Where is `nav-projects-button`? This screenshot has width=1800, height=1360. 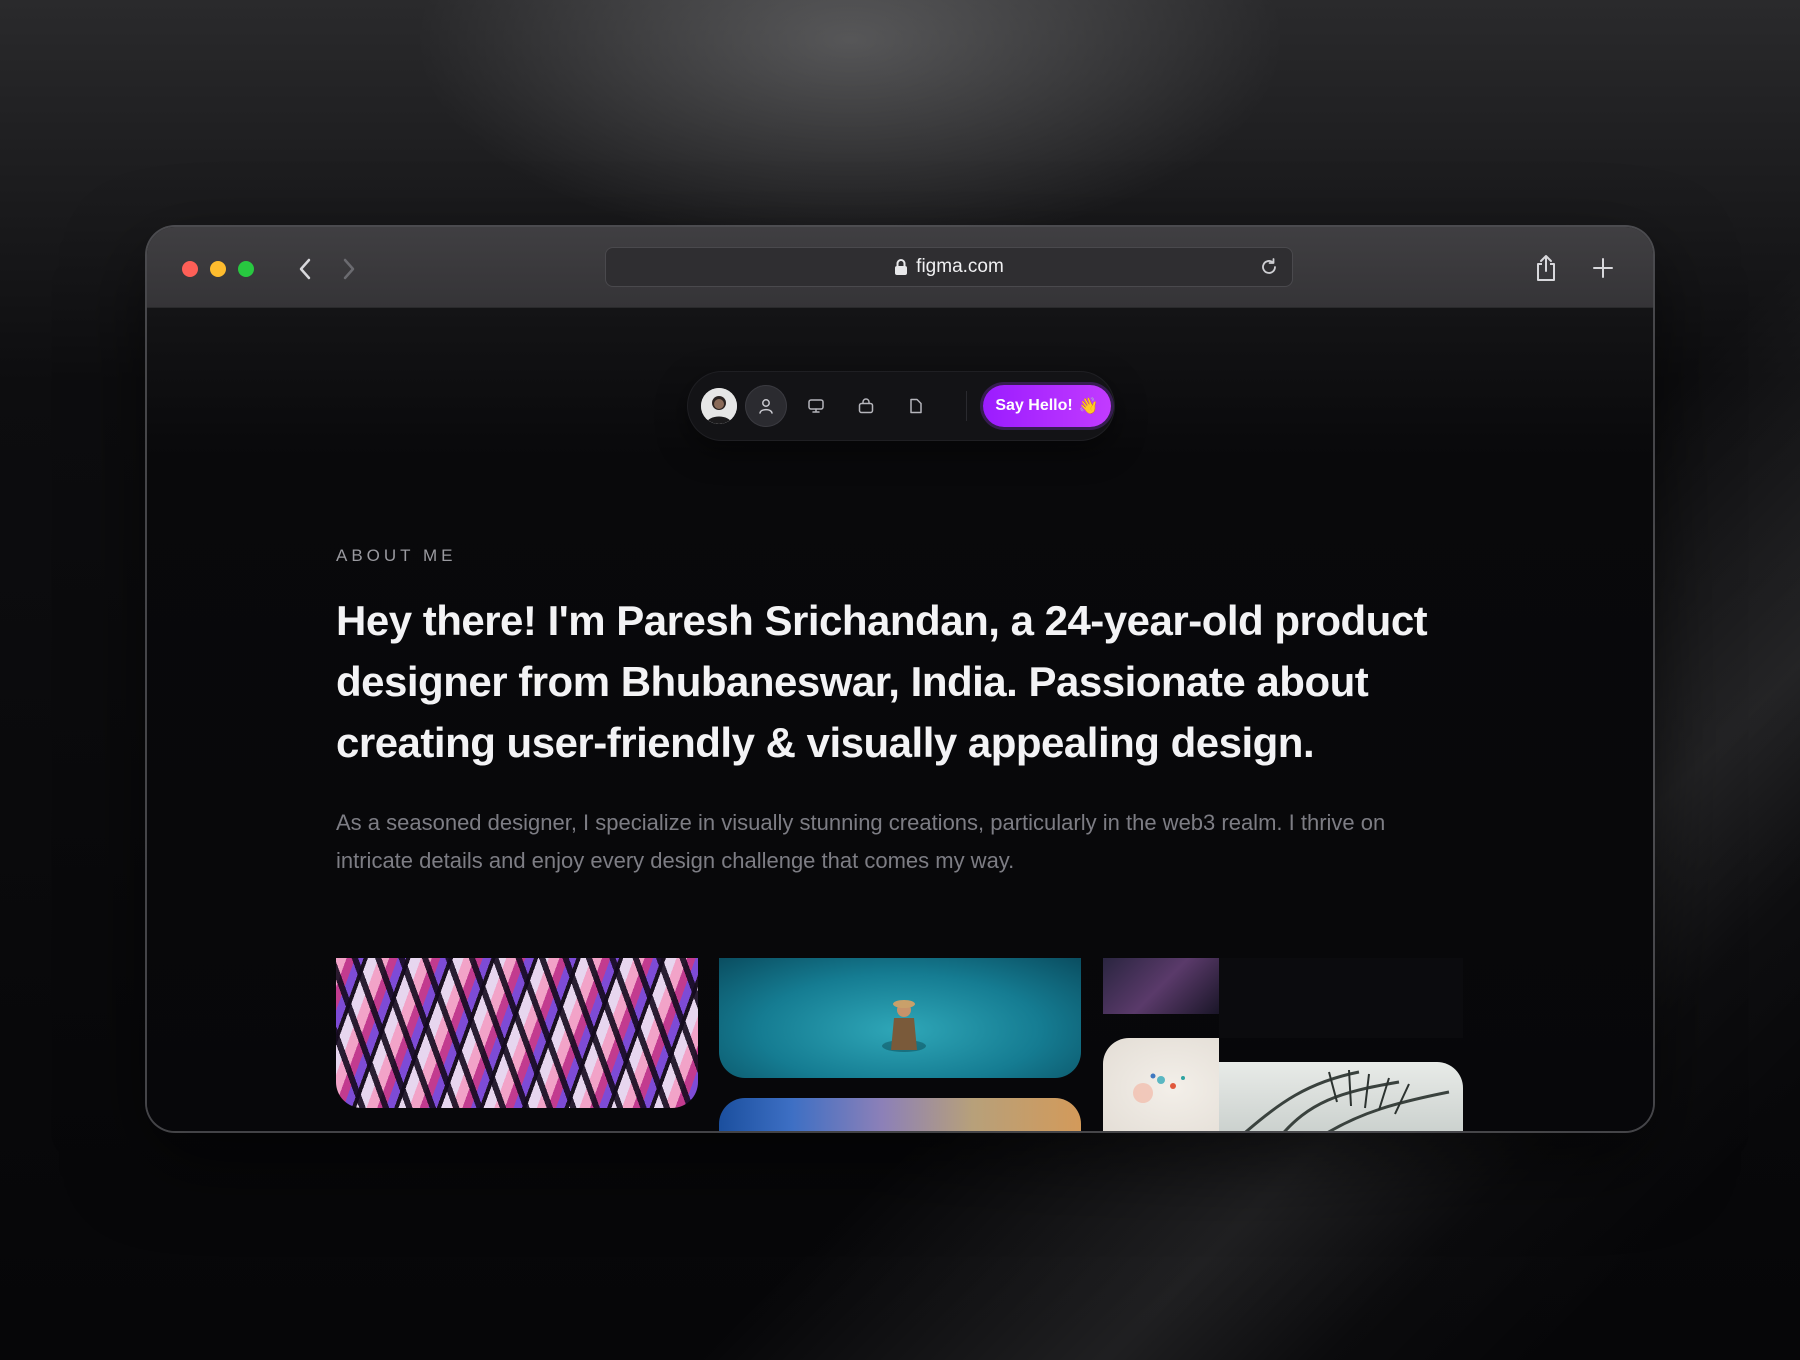 nav-projects-button is located at coordinates (816, 406).